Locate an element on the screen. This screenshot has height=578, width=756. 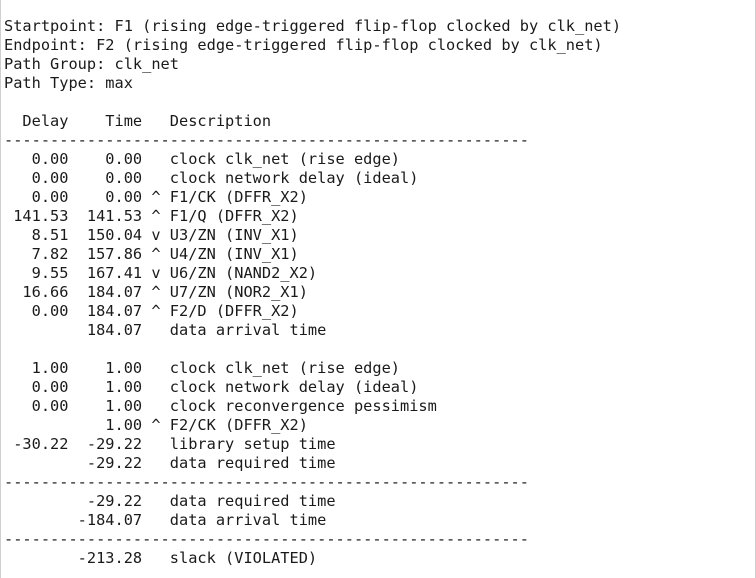
arrival-row: 0.00 184.07 ^ F2/D (DFFR_X2) is located at coordinates (151, 311).